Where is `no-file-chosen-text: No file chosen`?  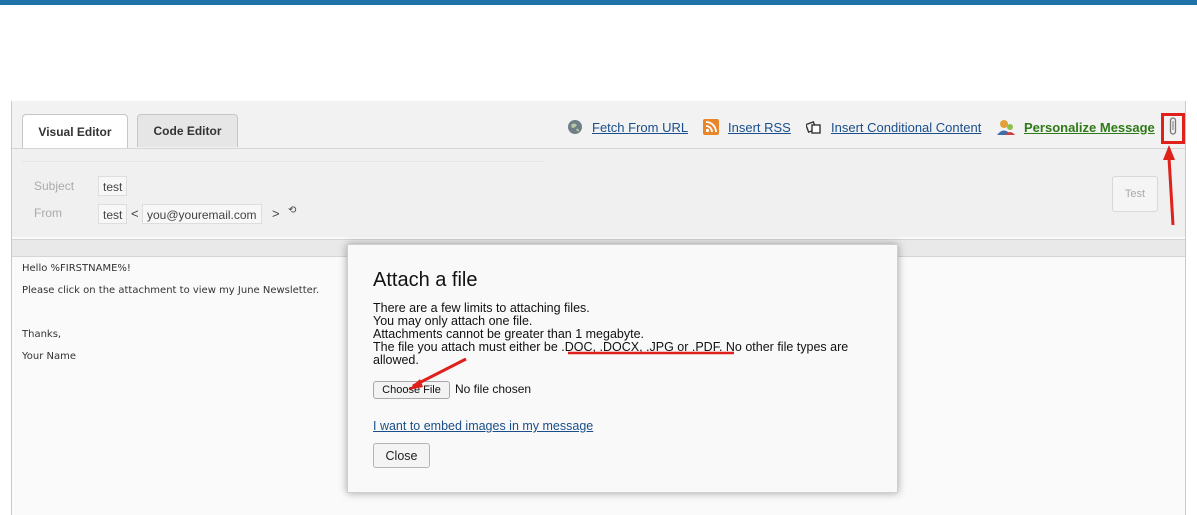
no-file-chosen-text: No file chosen is located at coordinates (493, 389).